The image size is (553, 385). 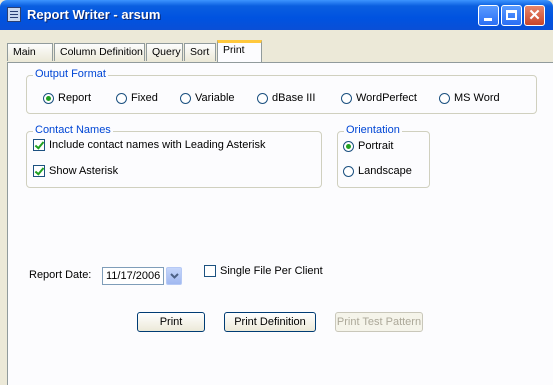 I want to click on maximize-button, so click(x=511, y=15).